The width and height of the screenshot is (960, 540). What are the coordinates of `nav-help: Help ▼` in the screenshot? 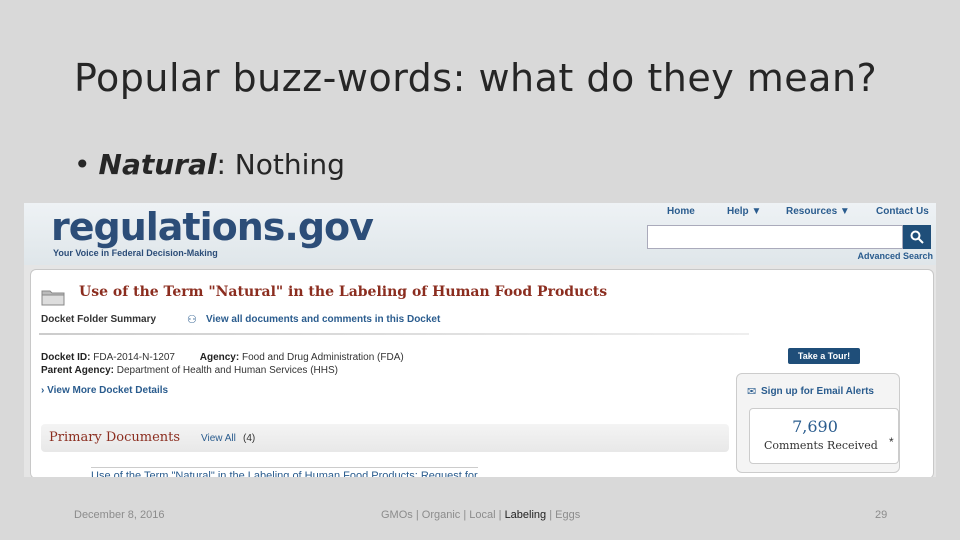 It's located at (744, 211).